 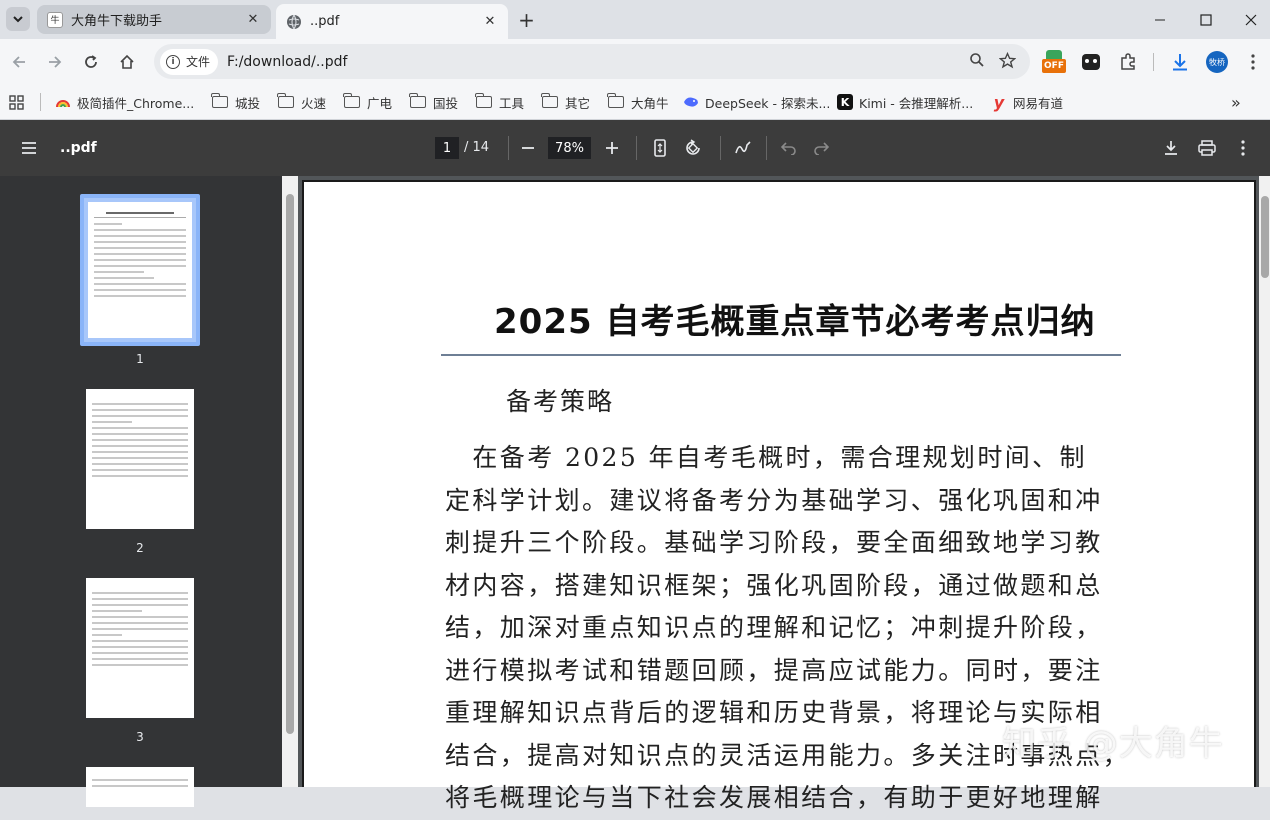 I want to click on apps-button, so click(x=16, y=102).